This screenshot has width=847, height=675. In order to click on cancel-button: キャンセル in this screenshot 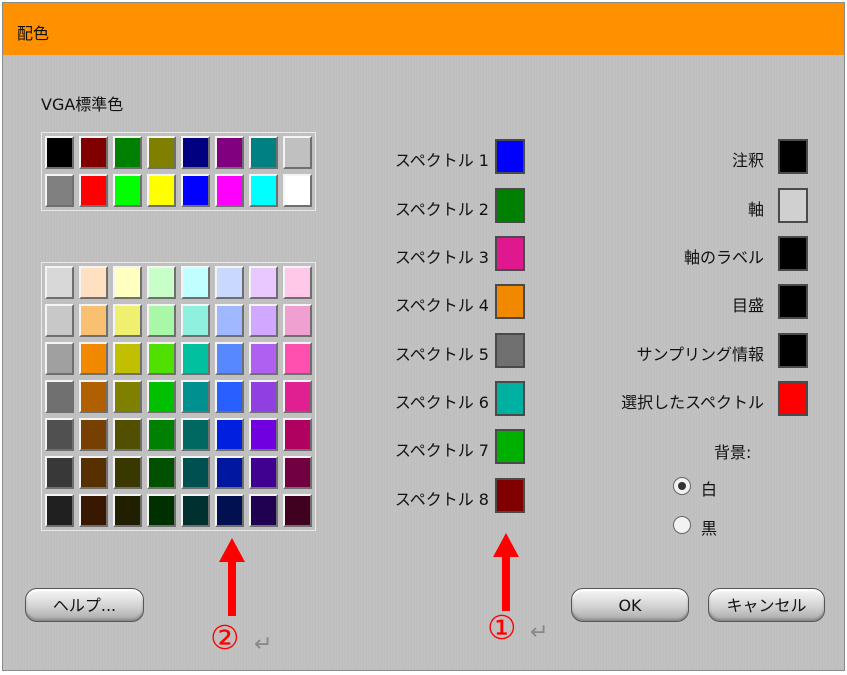, I will do `click(766, 605)`.